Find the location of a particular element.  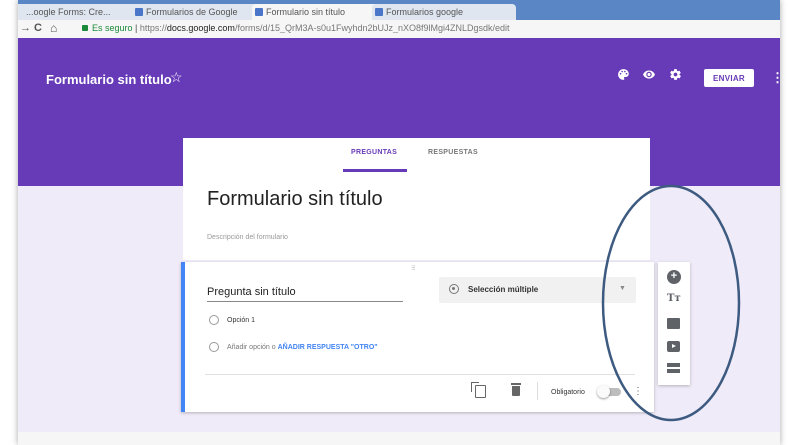

url-domain: docs.google.com is located at coordinates (200, 28).